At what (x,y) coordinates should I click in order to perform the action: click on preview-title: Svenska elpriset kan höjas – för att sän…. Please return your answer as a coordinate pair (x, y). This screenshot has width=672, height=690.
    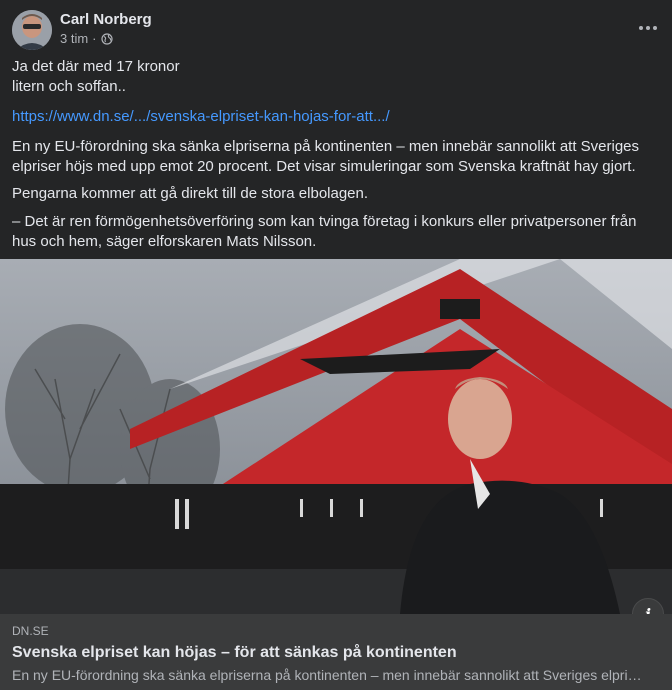
    Looking at the image, I should click on (234, 653).